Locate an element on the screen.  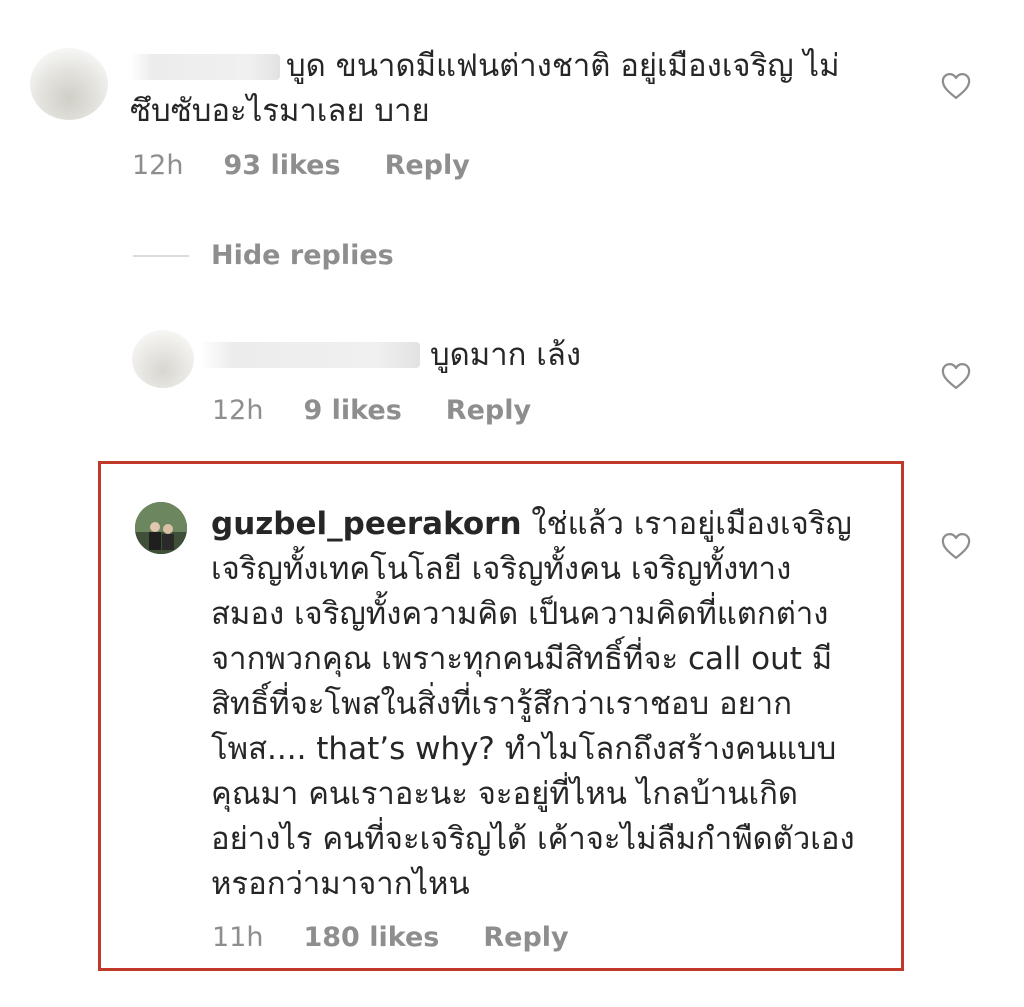
avatar-photo is located at coordinates (161, 528).